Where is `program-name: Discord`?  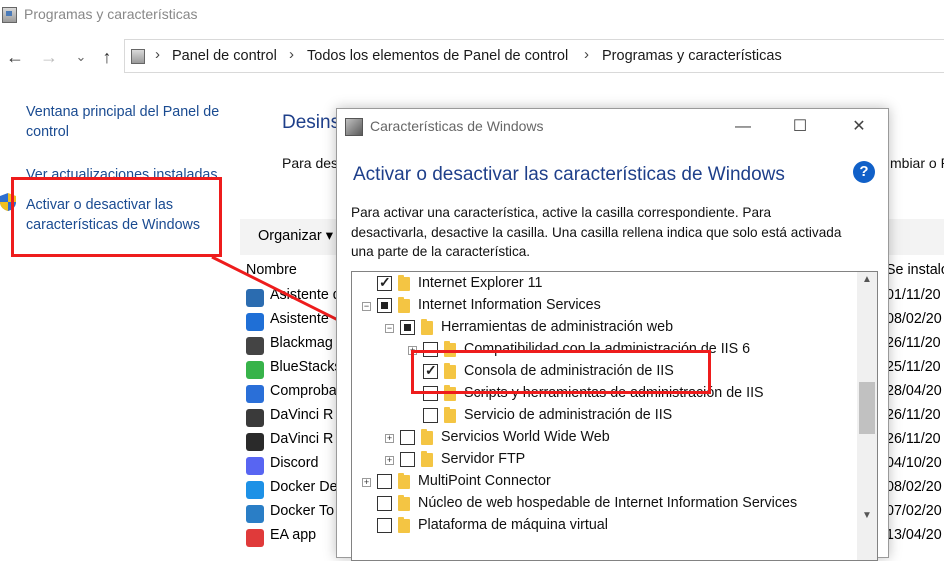 program-name: Discord is located at coordinates (294, 463).